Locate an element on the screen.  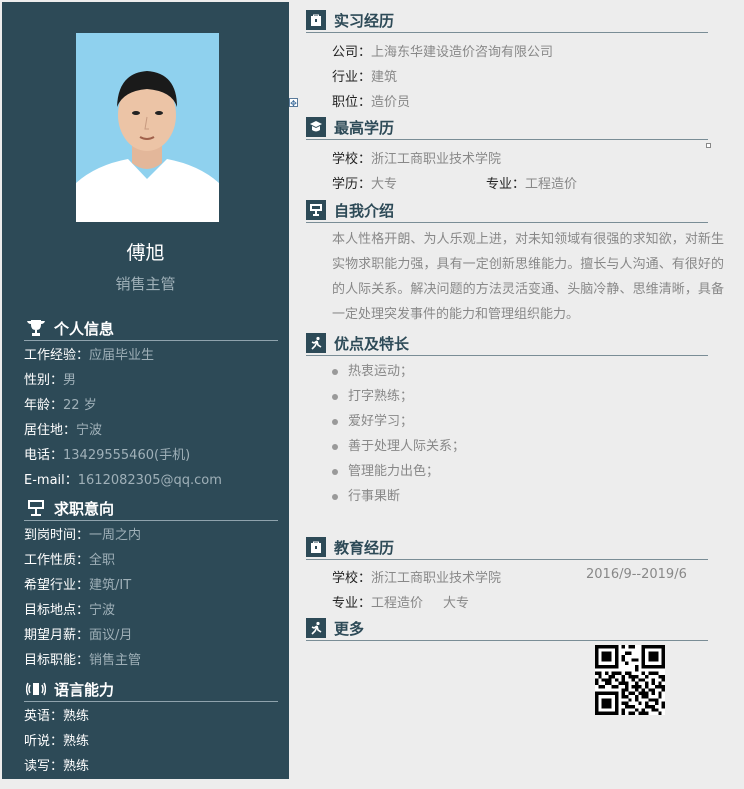
highest-education-section: 最高学历 学校：浙江工商职业技术学院 学历：大专 专业：工程造价 is located at coordinates (507, 155).